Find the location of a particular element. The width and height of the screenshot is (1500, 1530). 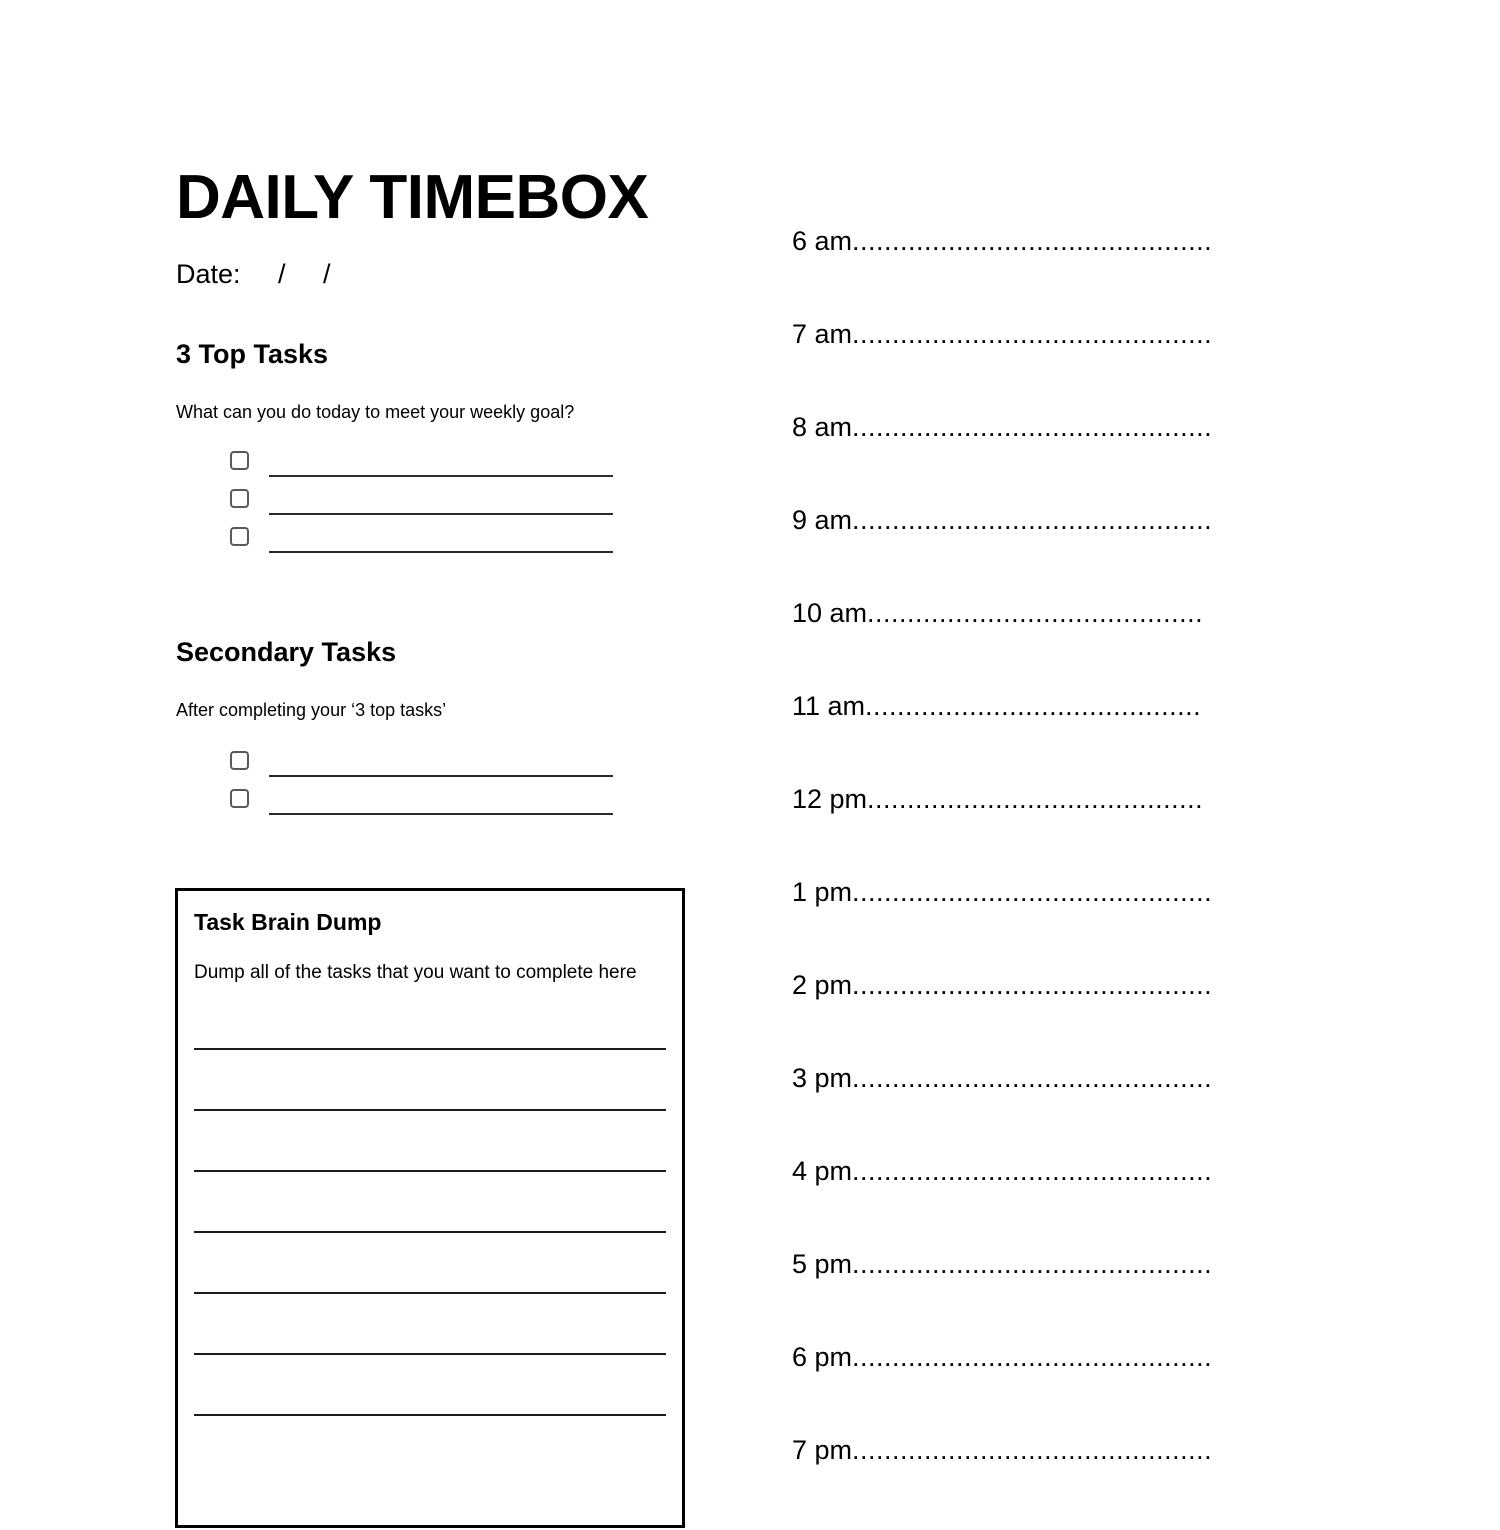

brain-dump-lines is located at coordinates (430, 1215).